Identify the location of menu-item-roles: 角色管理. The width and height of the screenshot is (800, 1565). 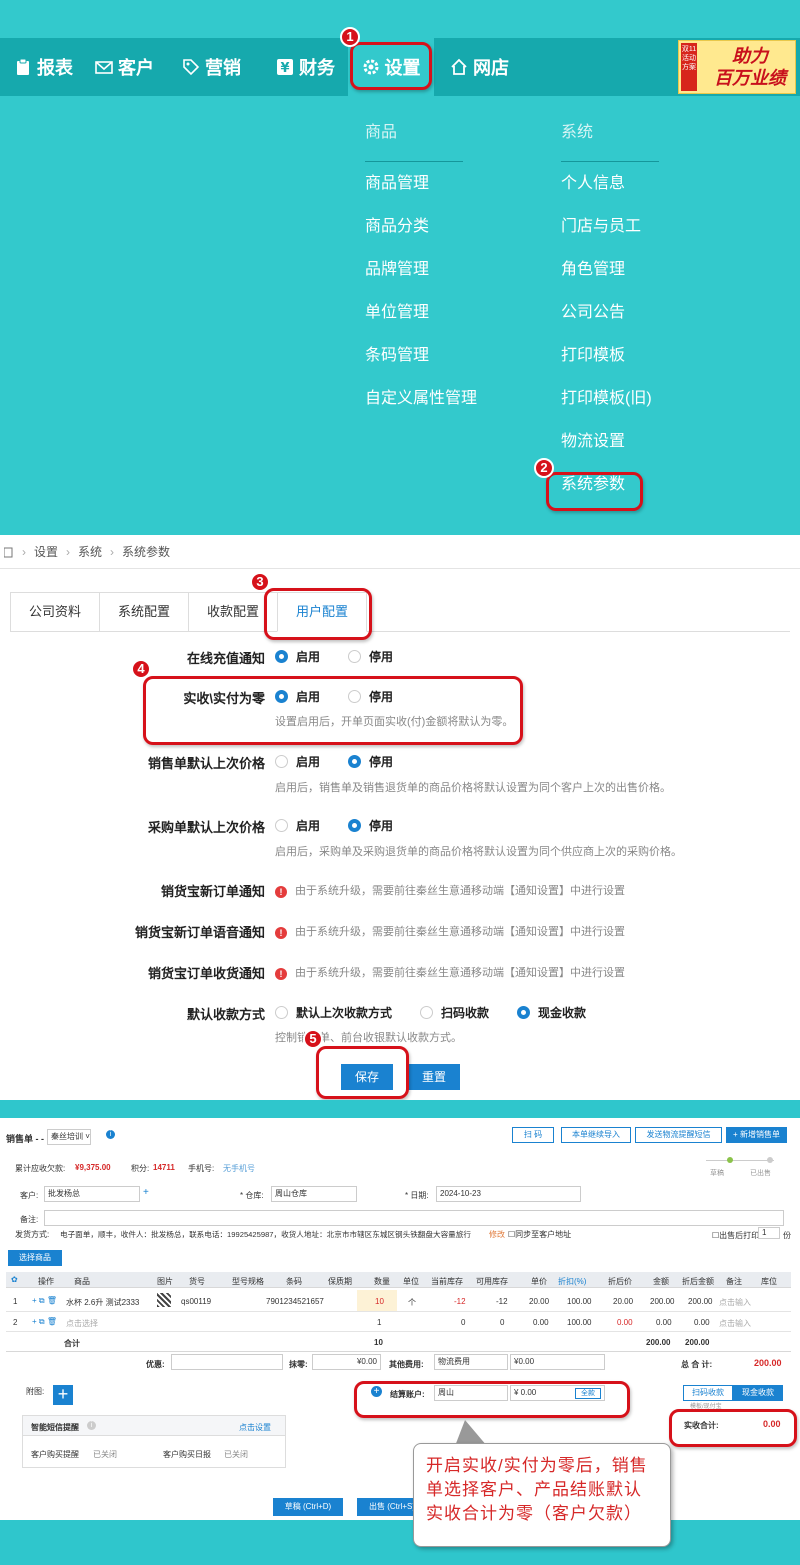
(611, 269).